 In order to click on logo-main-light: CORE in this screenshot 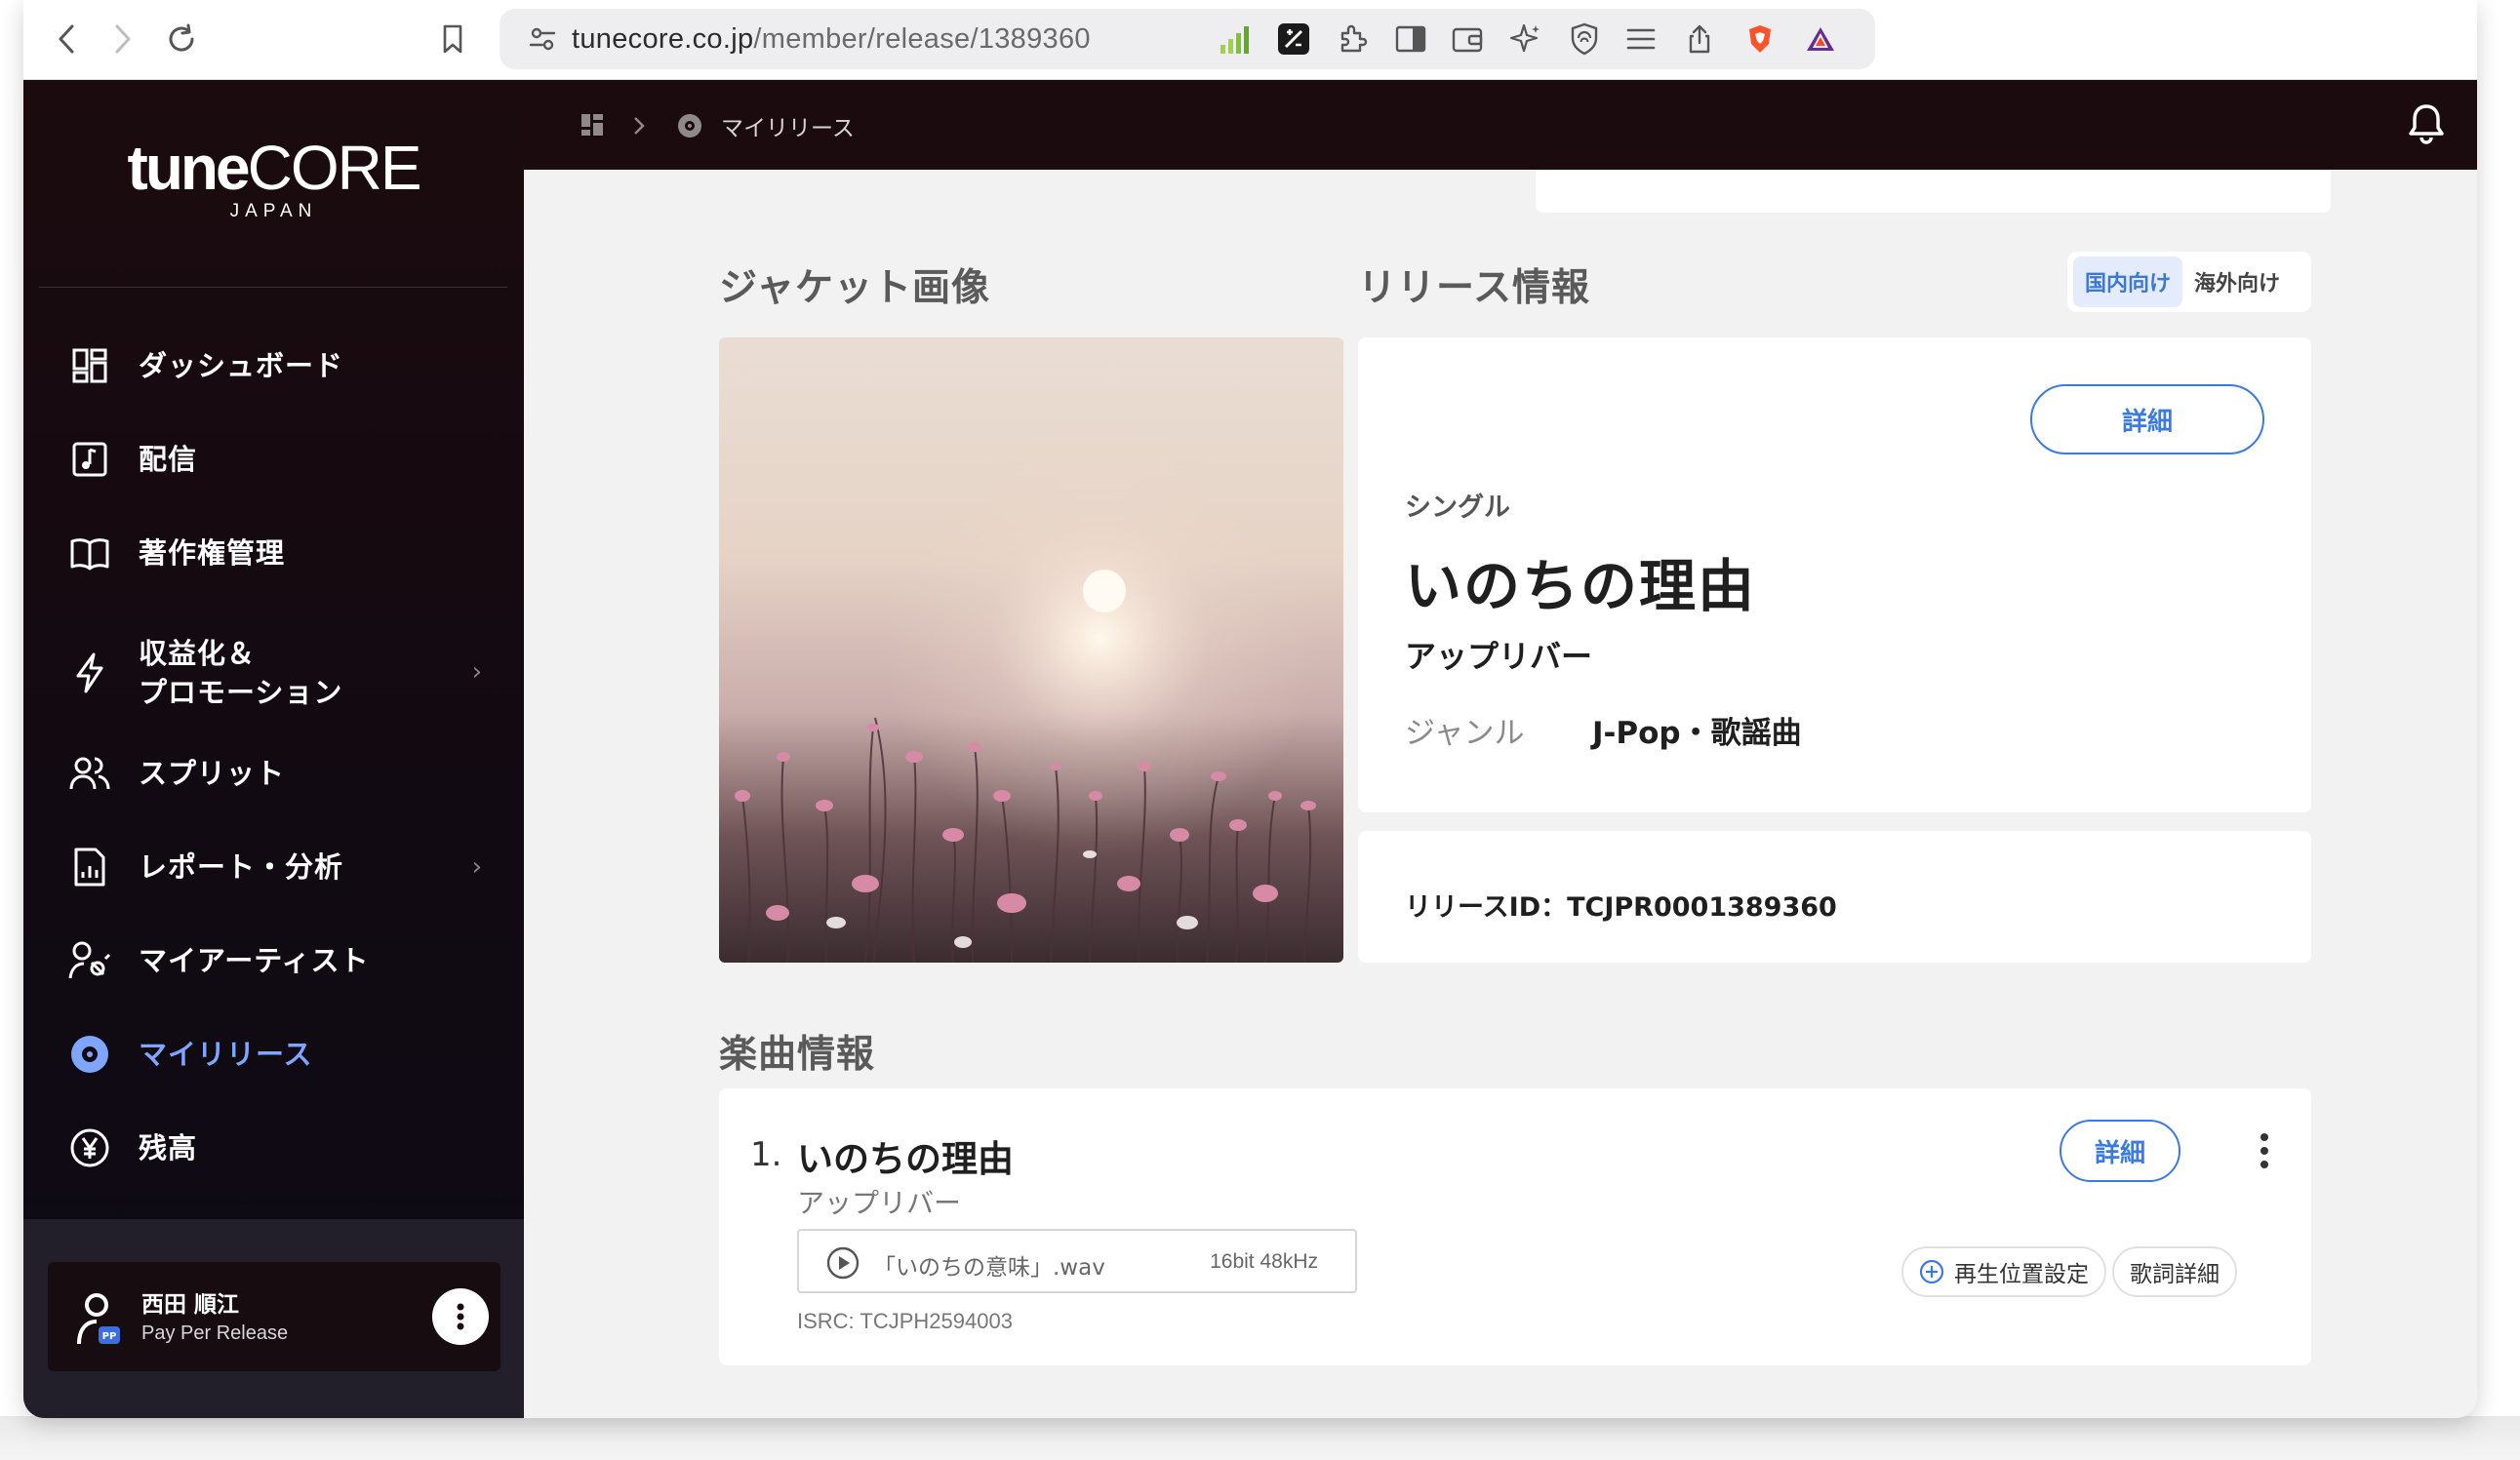, I will do `click(334, 168)`.